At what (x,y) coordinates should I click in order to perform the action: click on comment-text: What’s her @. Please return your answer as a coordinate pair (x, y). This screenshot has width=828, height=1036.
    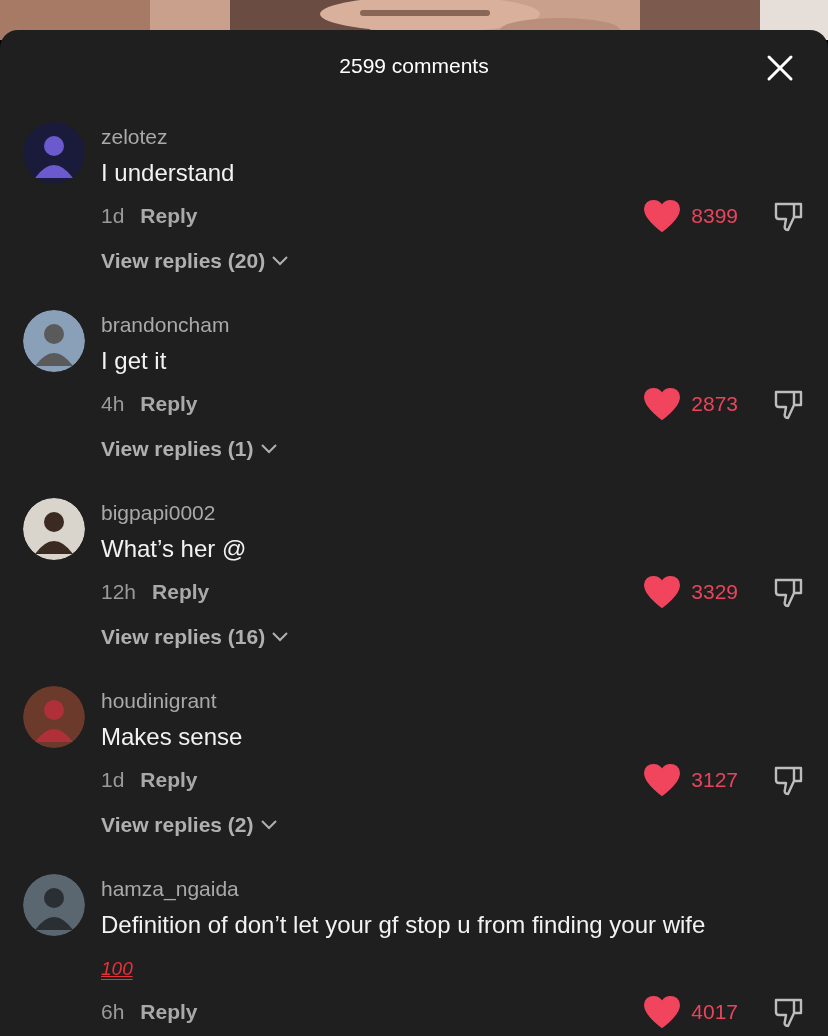
    Looking at the image, I should click on (174, 548).